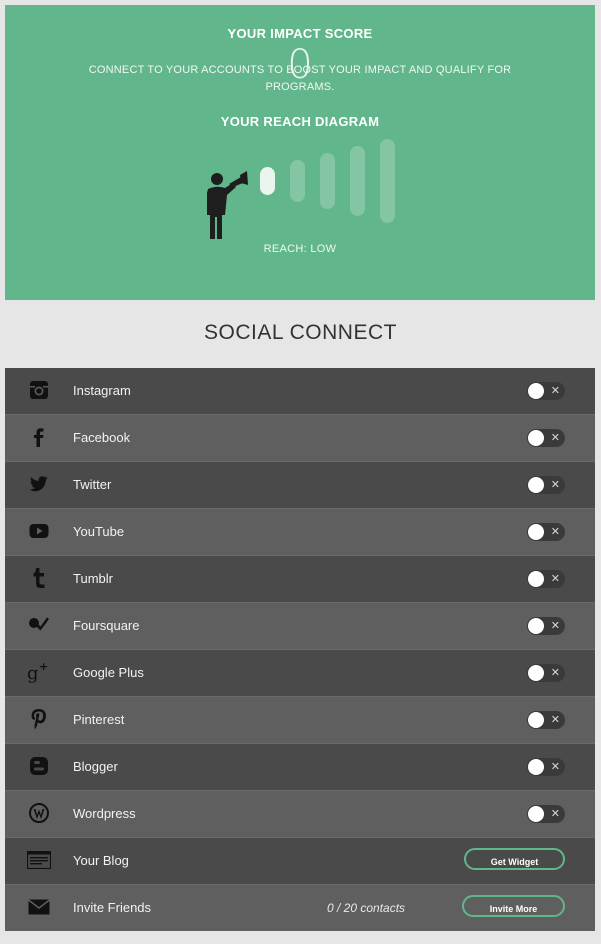 The width and height of the screenshot is (601, 944). I want to click on account-row-wordpress: Wordpress ✕, so click(300, 814).